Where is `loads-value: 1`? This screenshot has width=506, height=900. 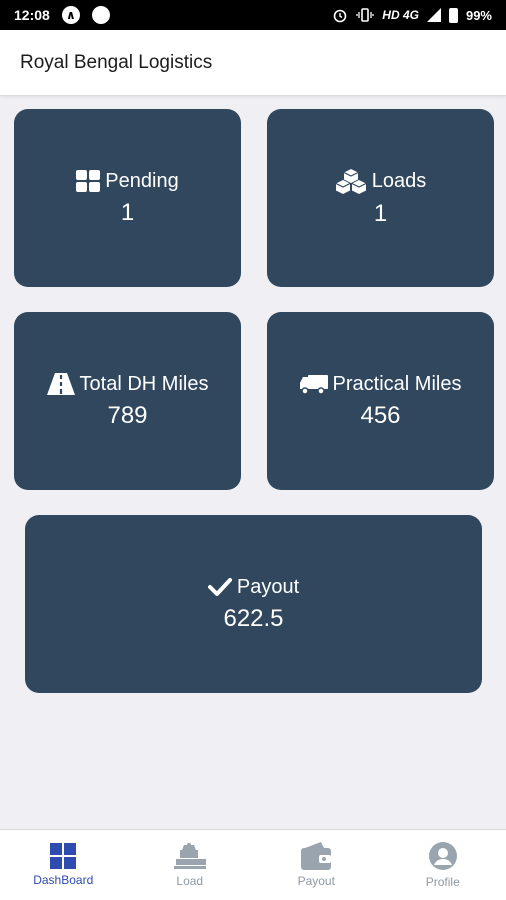 loads-value: 1 is located at coordinates (380, 213).